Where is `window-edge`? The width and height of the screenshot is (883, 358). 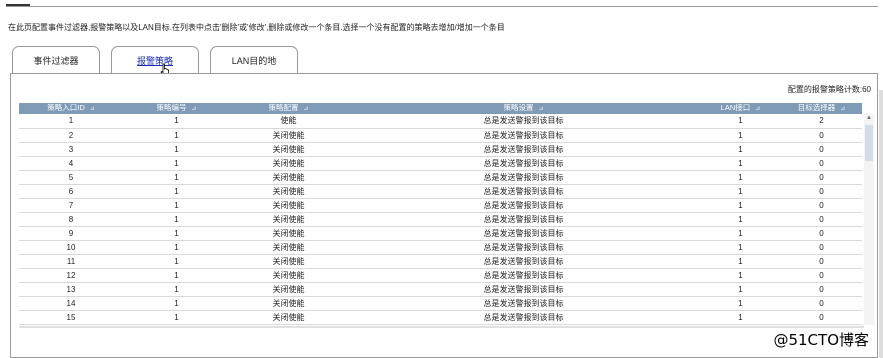 window-edge is located at coordinates (881, 224).